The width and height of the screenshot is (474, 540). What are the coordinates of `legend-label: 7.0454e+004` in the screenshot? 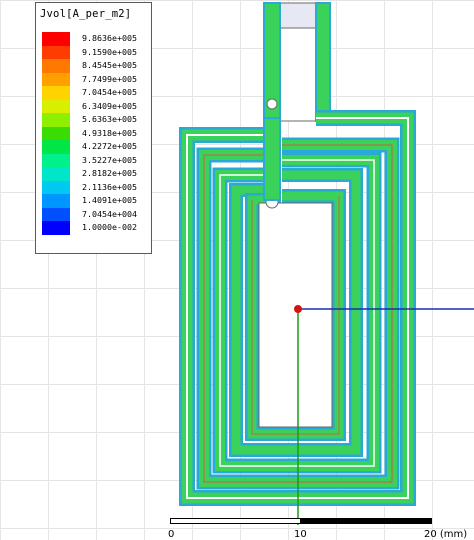 It's located at (109, 213).